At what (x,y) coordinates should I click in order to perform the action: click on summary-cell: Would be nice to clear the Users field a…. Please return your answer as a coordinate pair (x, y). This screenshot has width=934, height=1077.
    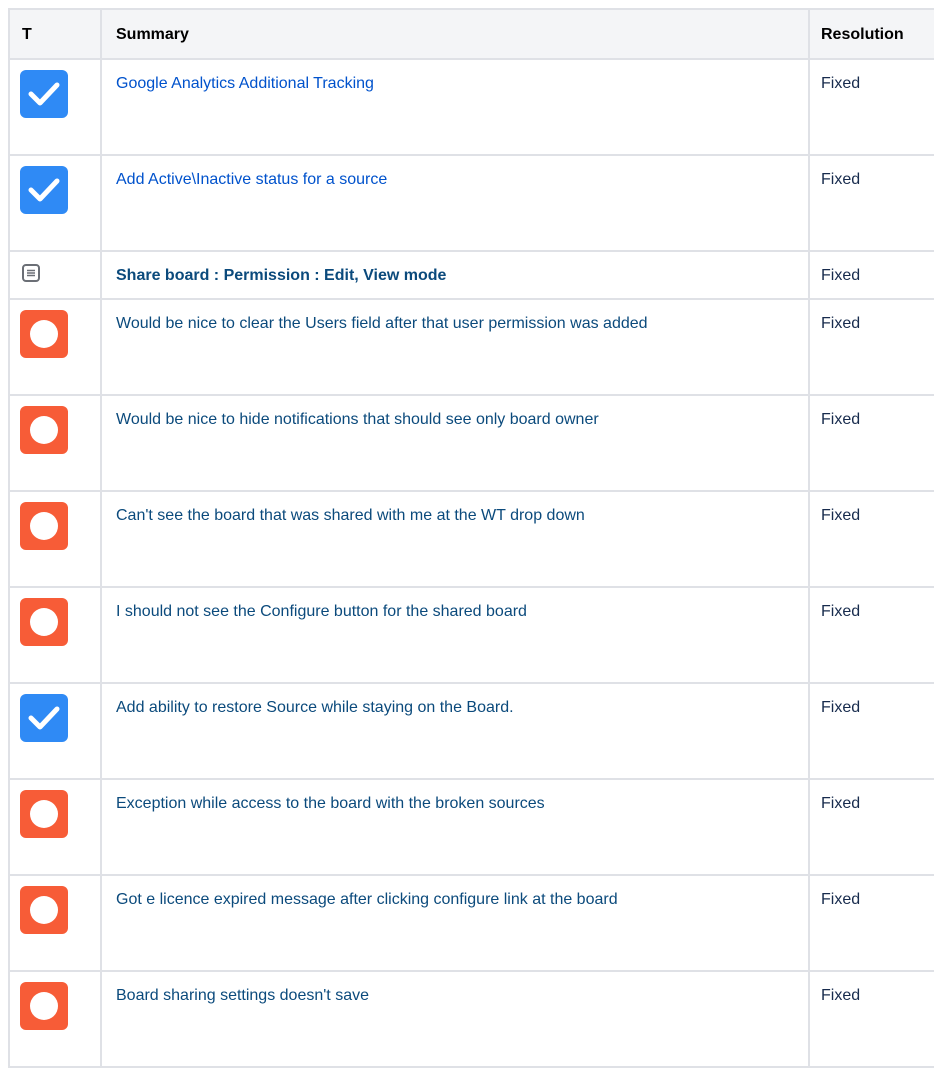
    Looking at the image, I should click on (455, 347).